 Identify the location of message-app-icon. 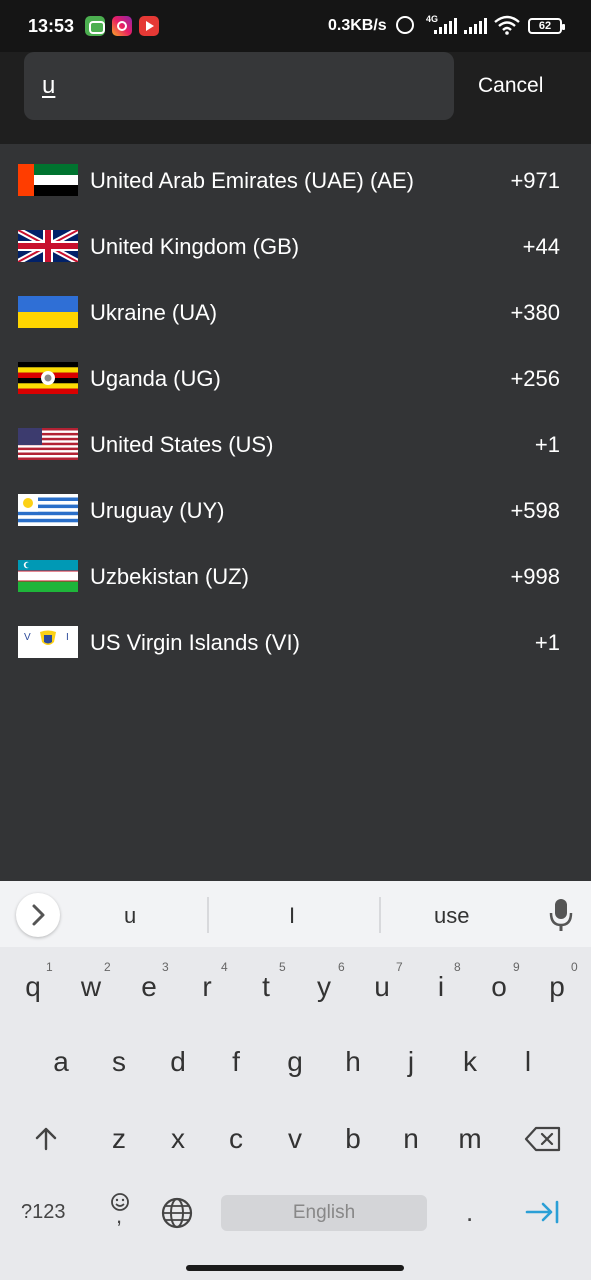
(95, 26).